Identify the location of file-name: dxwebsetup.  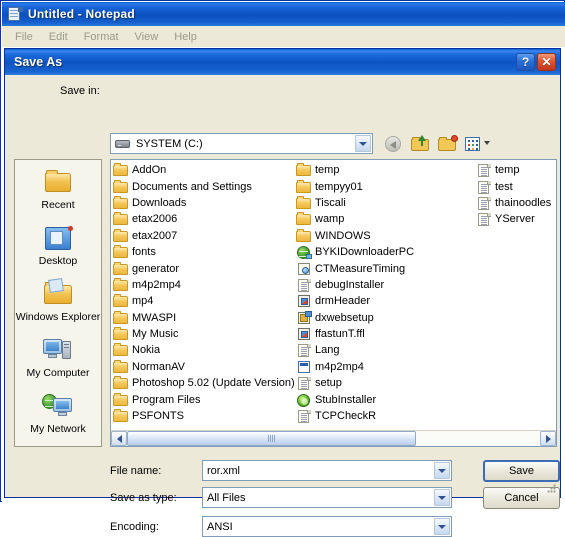
(344, 317).